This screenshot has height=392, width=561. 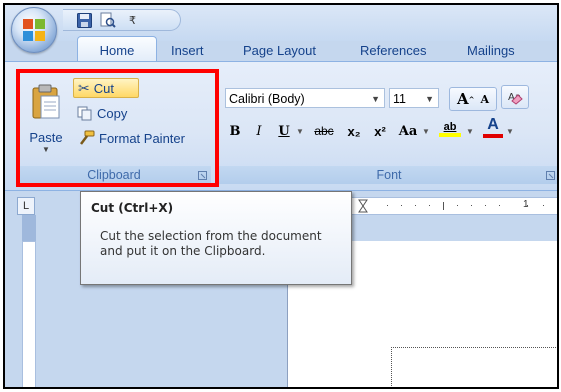 What do you see at coordinates (46, 101) in the screenshot?
I see `paste-icon` at bounding box center [46, 101].